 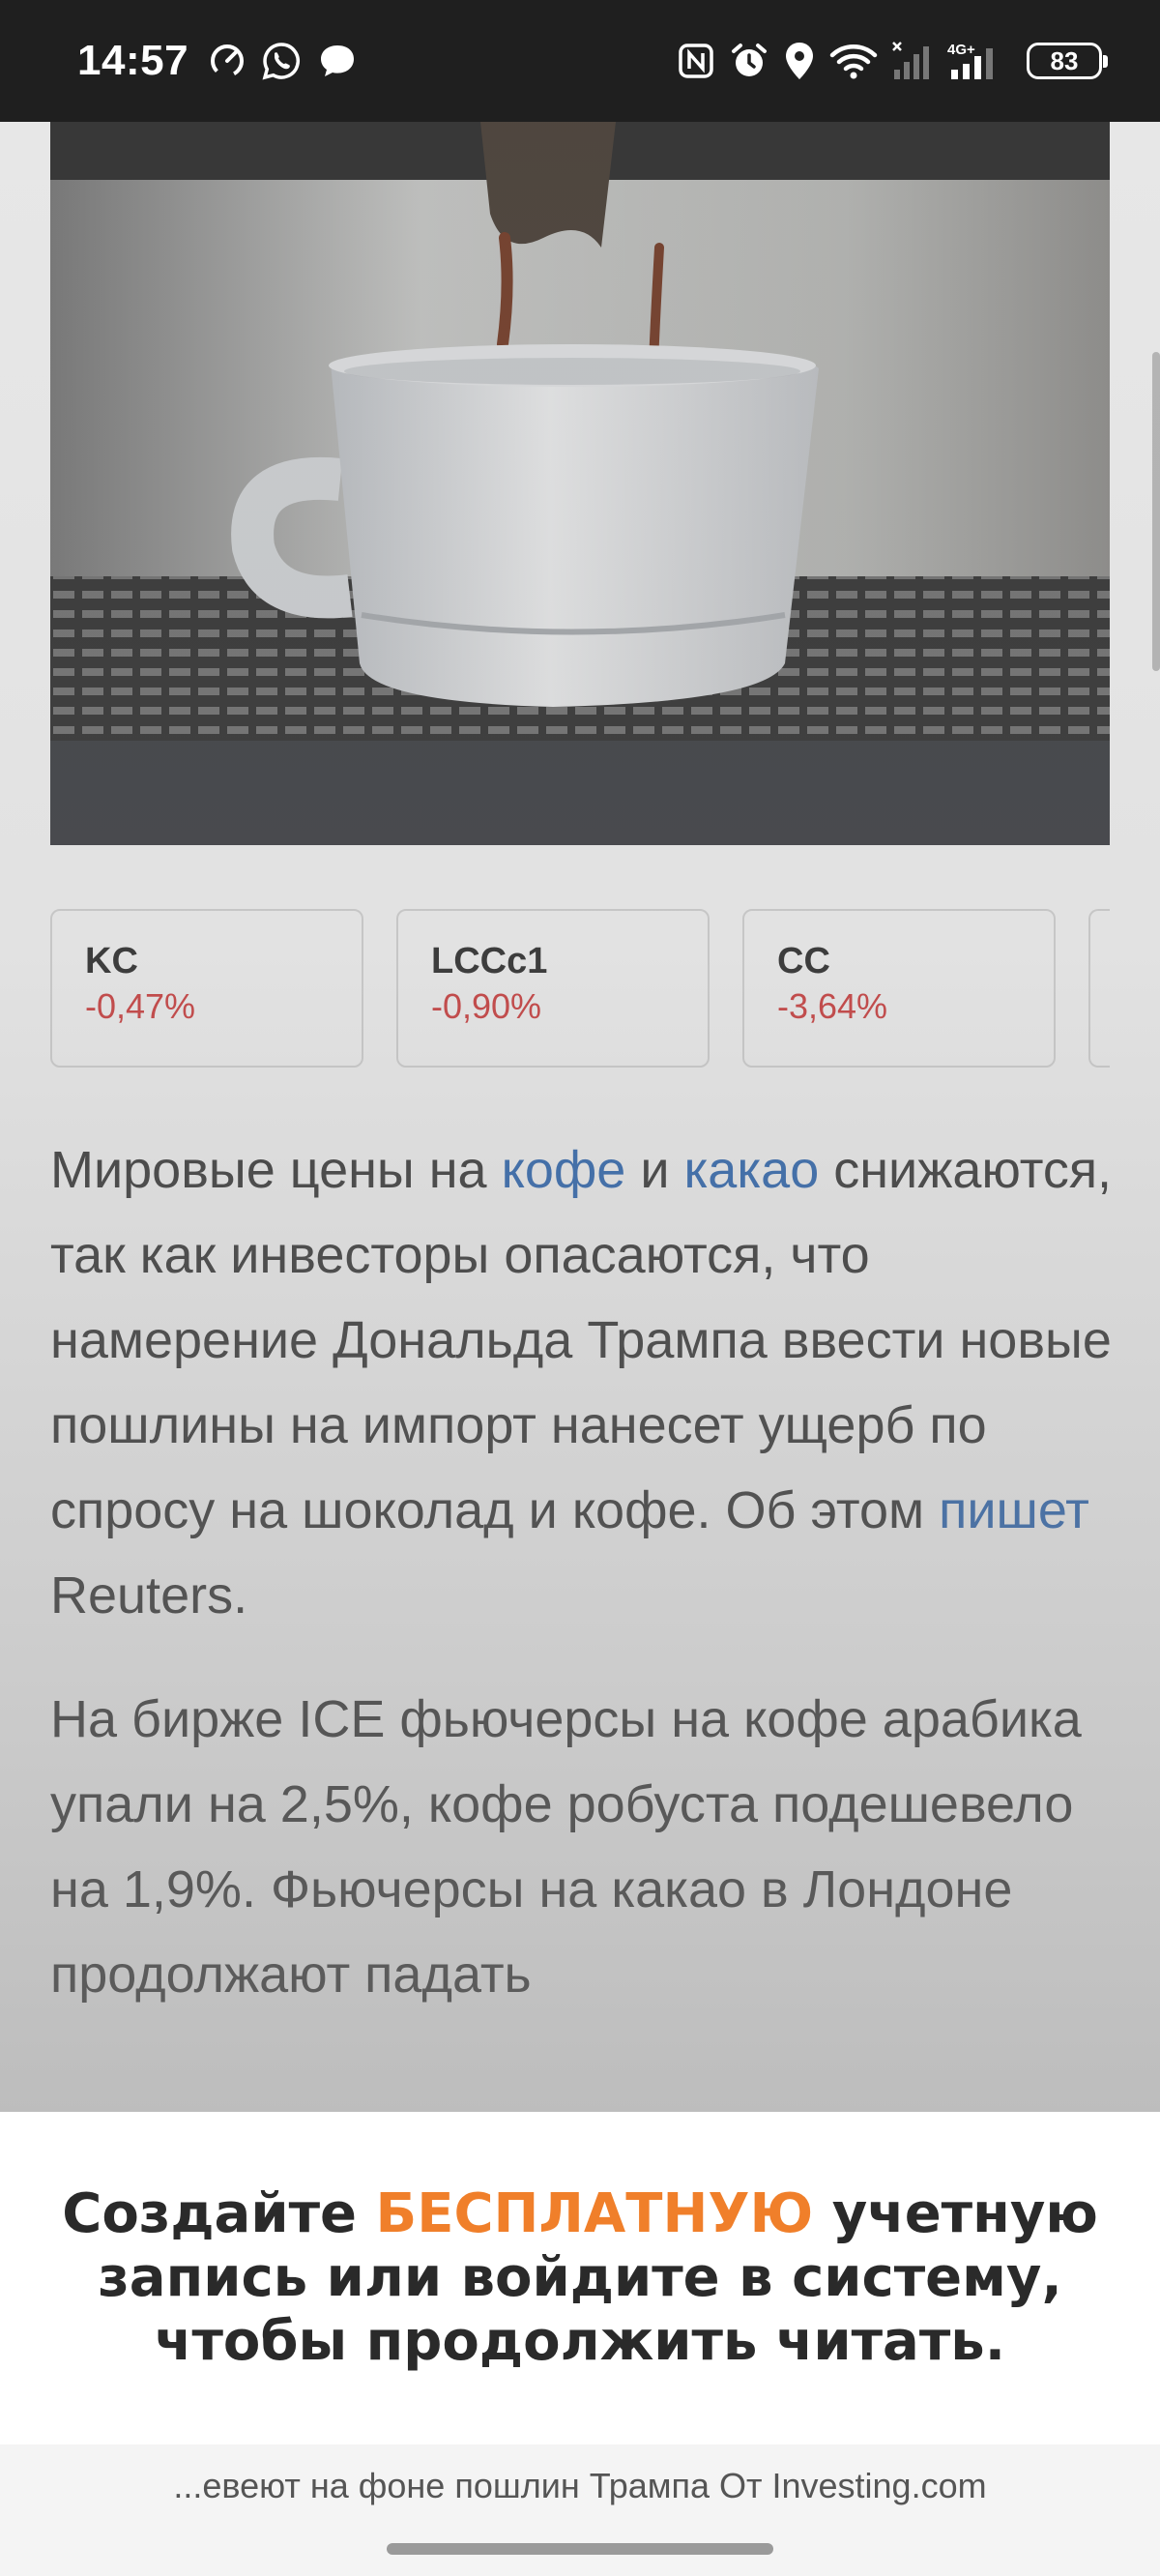 I want to click on ticker-card: LCCc1 -0,90%, so click(x=553, y=988).